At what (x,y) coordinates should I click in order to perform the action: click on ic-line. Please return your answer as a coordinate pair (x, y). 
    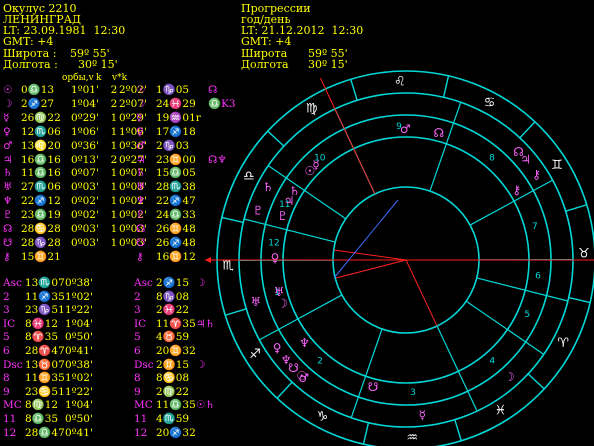
    Looking at the image, I should click on (421, 293).